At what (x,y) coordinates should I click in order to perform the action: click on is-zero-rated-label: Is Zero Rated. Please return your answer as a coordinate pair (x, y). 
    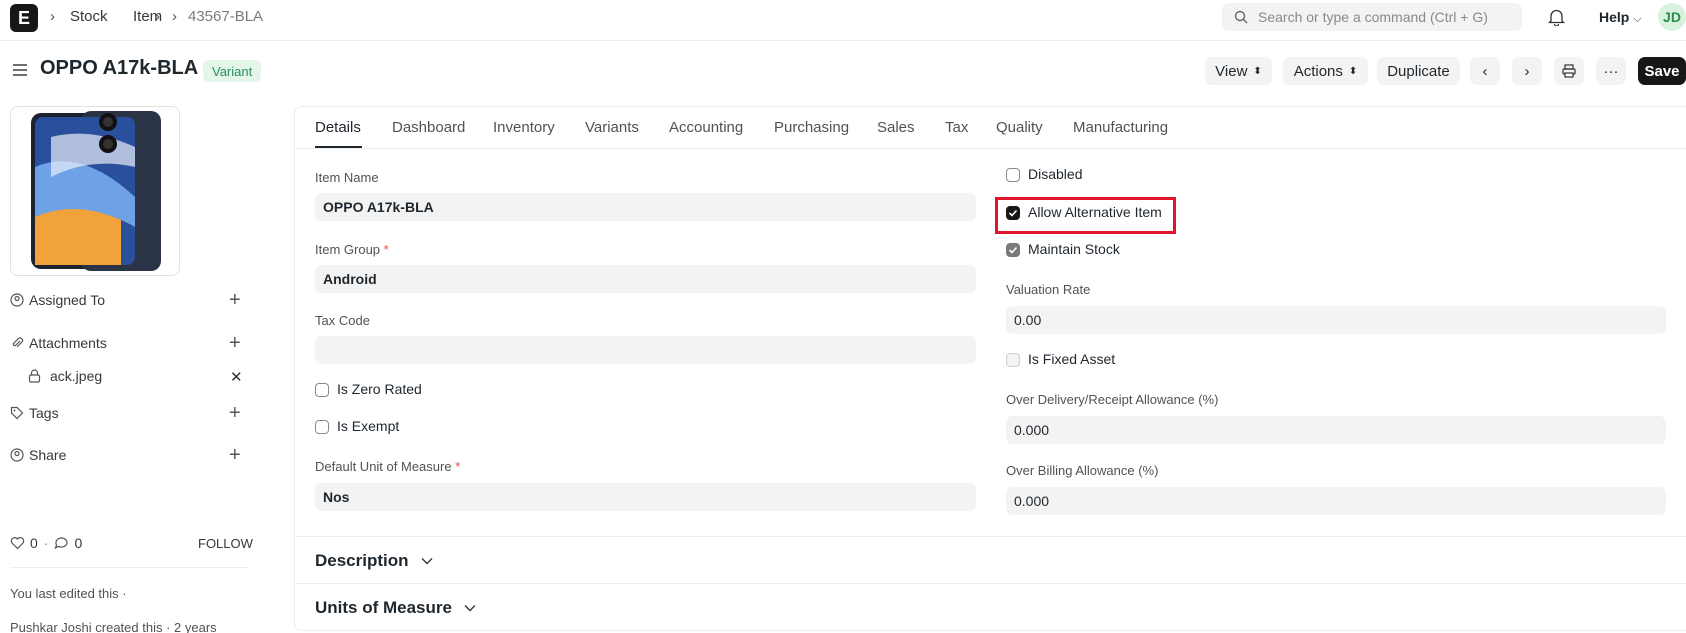
    Looking at the image, I should click on (379, 389).